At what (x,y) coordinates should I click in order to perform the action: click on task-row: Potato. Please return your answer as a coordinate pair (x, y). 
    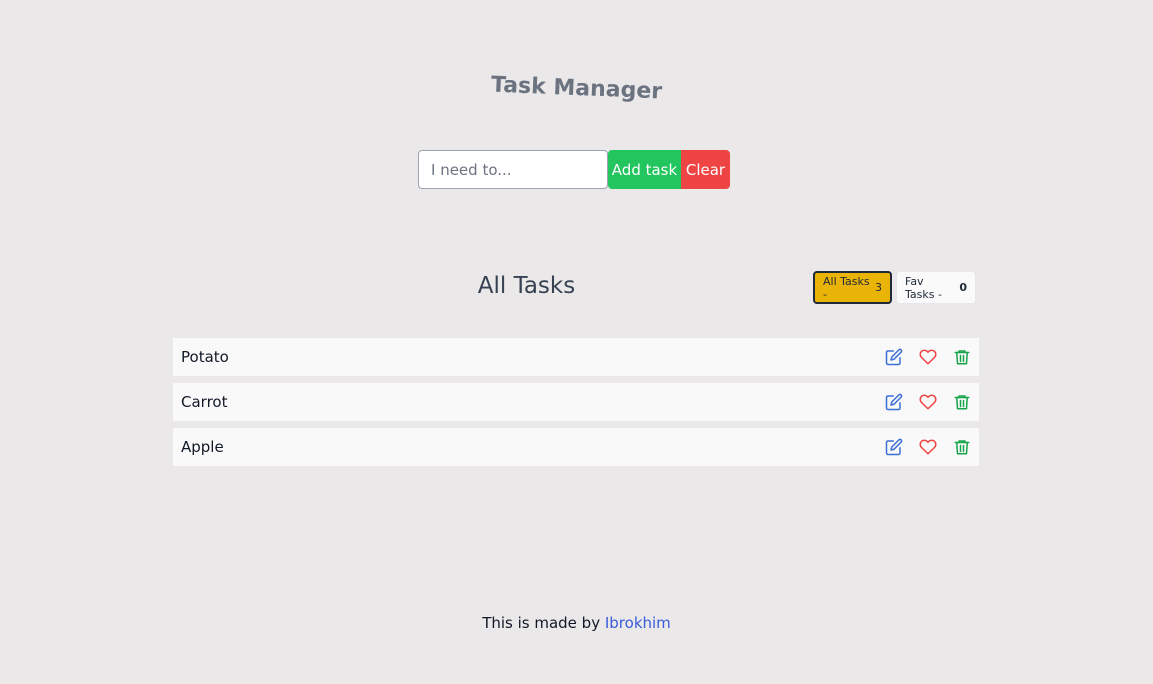
    Looking at the image, I should click on (576, 357).